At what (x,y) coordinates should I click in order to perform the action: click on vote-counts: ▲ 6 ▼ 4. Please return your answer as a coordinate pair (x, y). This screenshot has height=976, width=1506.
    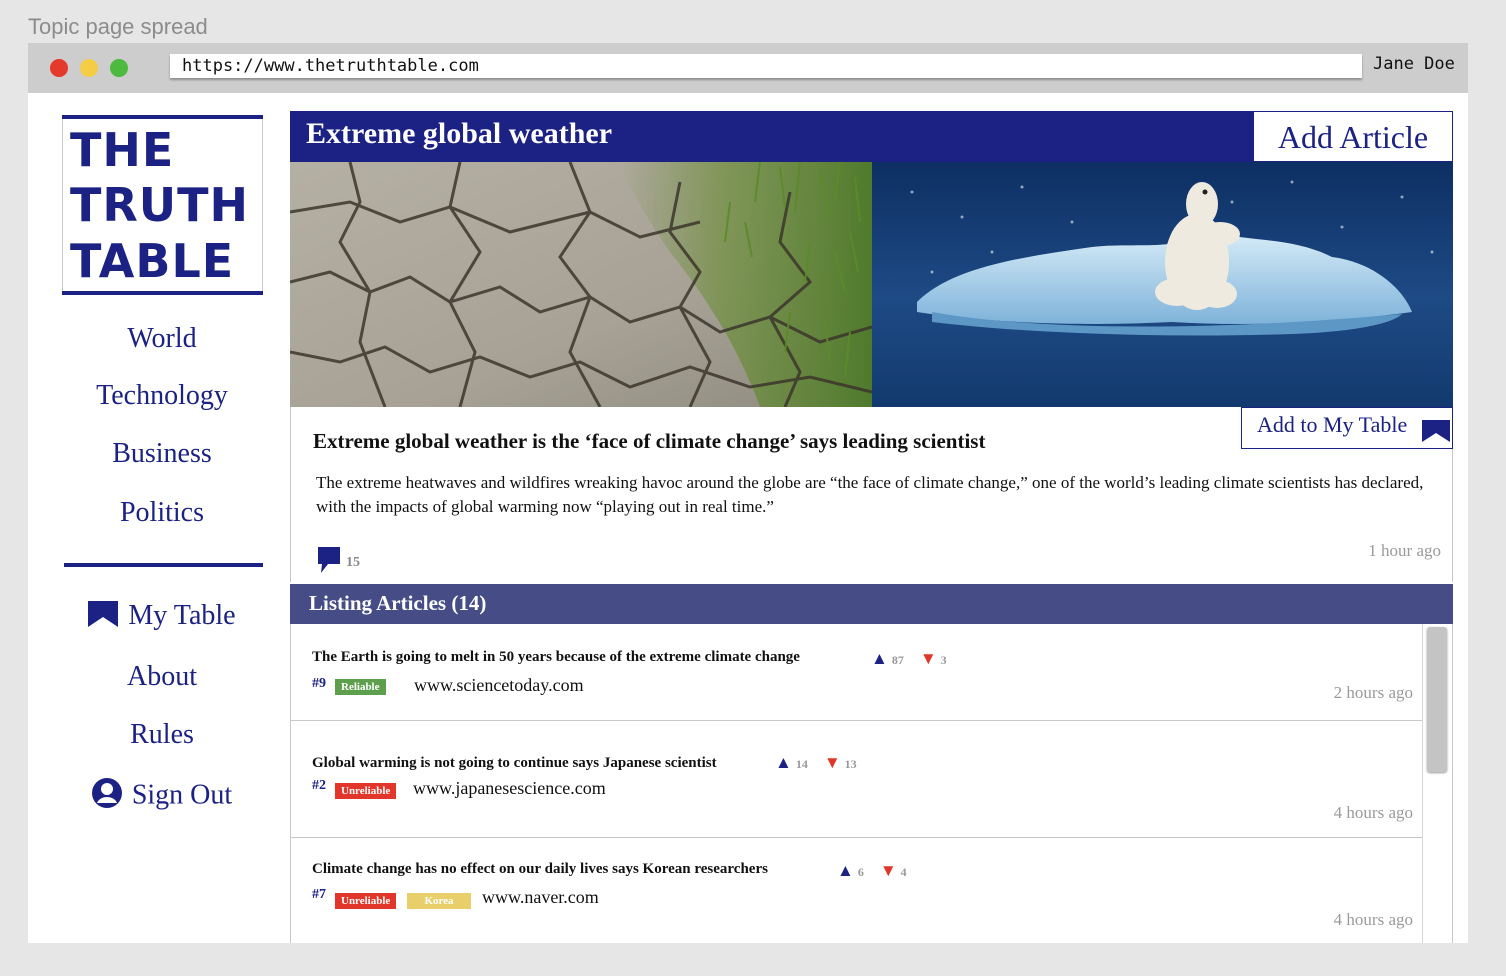
    Looking at the image, I should click on (880, 871).